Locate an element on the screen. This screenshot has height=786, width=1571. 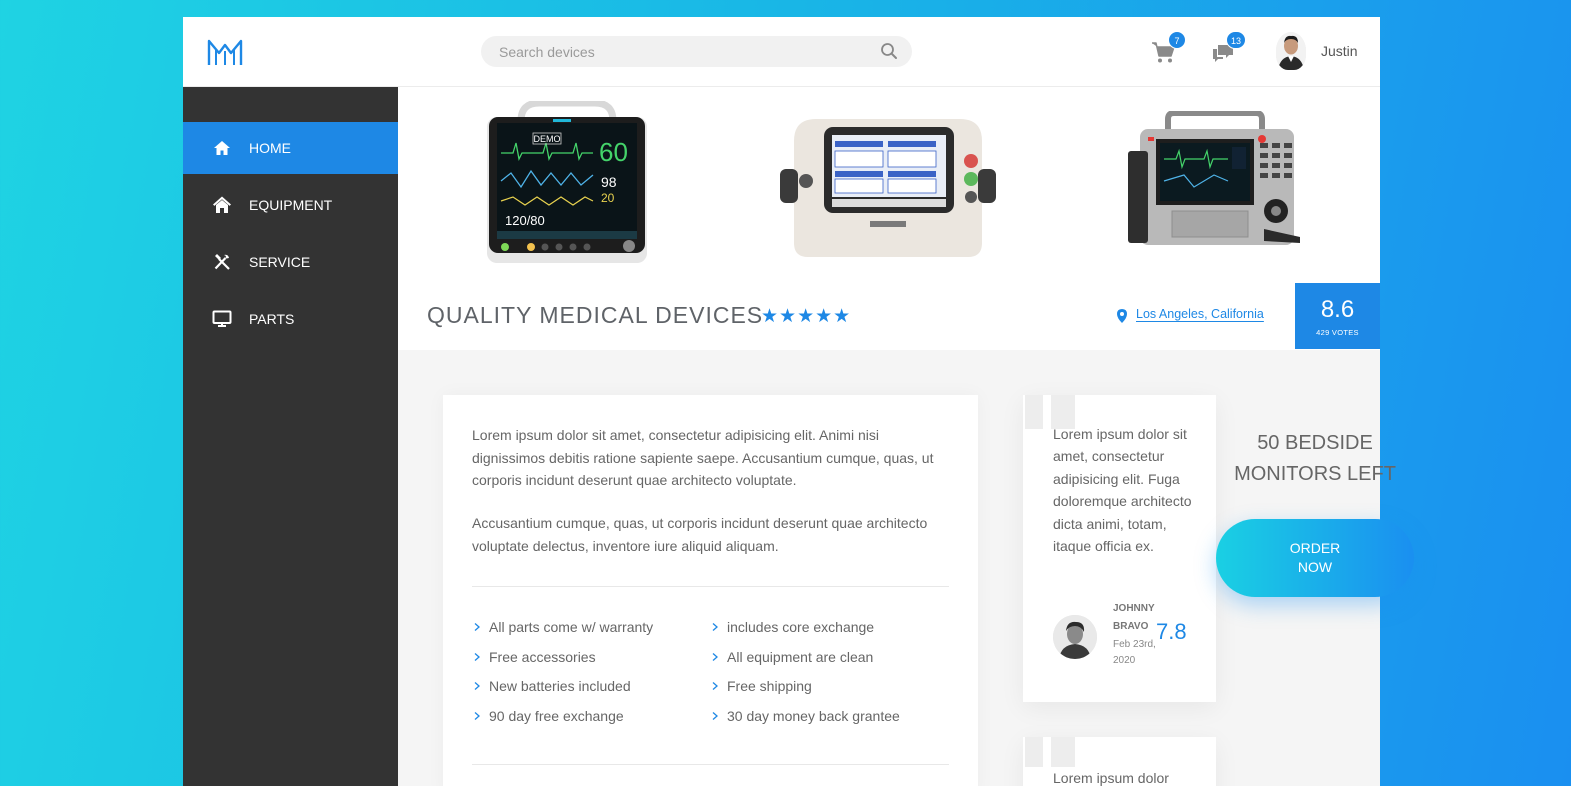
messages-button: 13 is located at coordinates (1228, 48).